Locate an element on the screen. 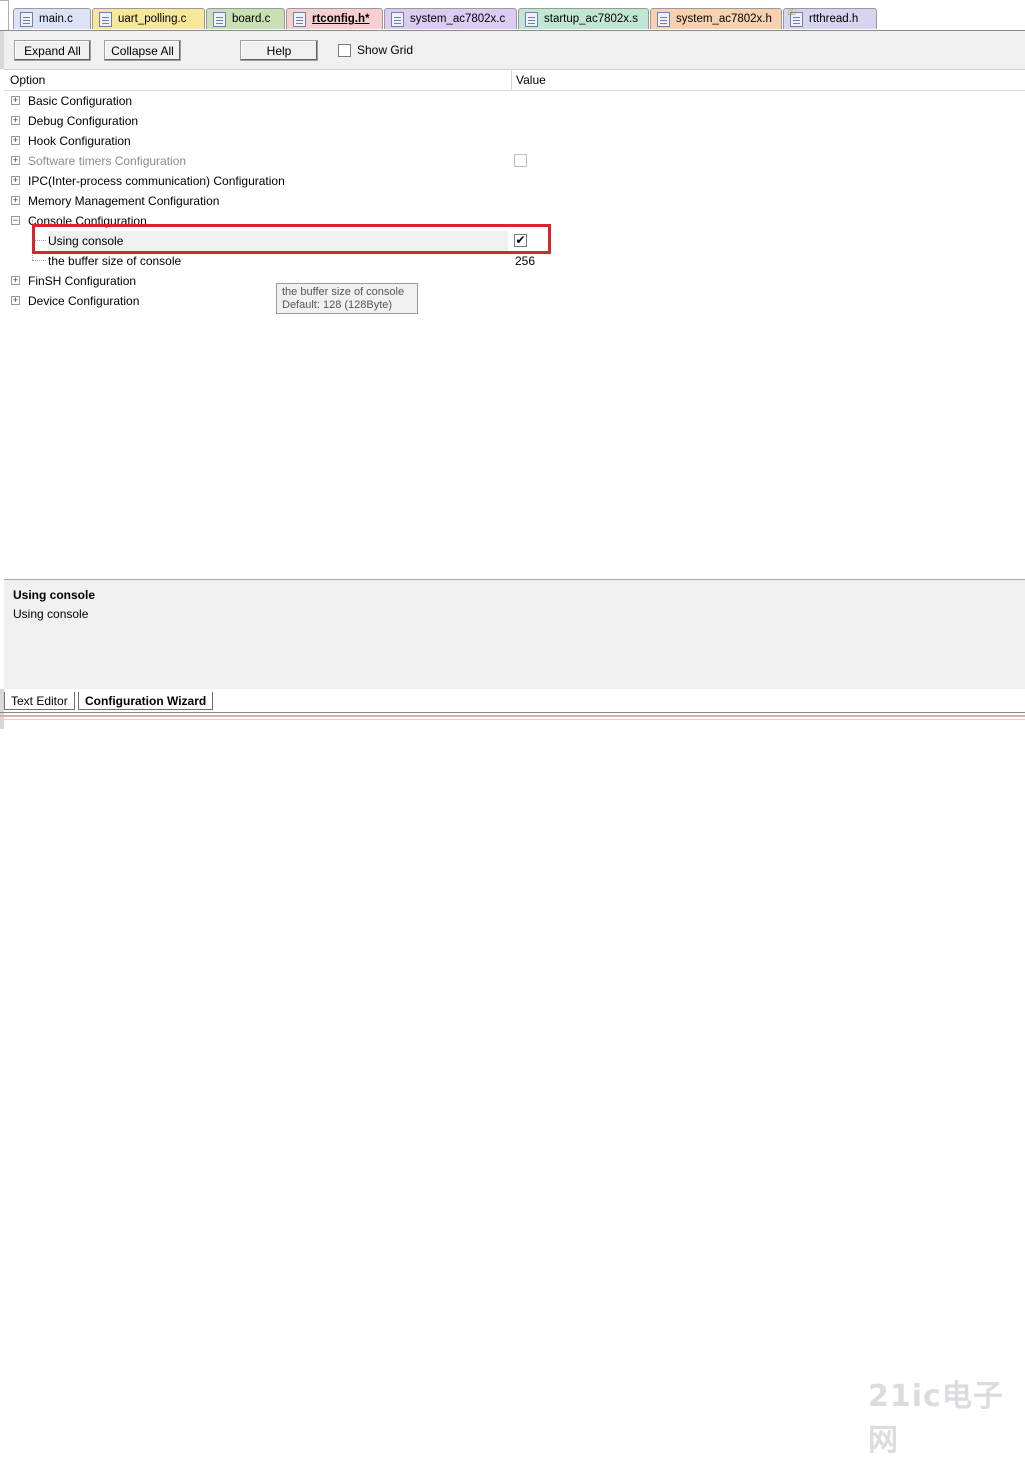 This screenshot has width=1025, height=1458. file-tab-label: uart_polling.c is located at coordinates (152, 19).